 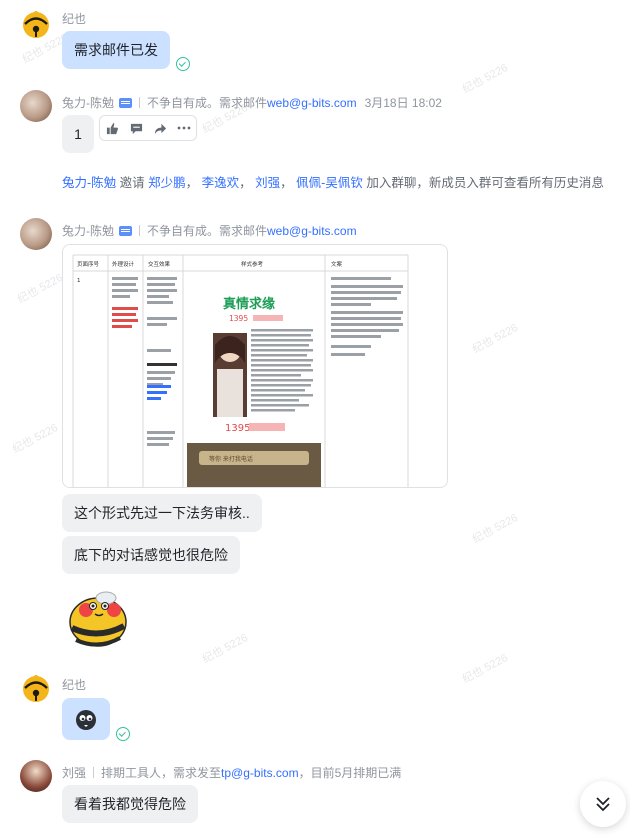 What do you see at coordinates (132, 183) in the screenshot?
I see `invite-word: 邀请` at bounding box center [132, 183].